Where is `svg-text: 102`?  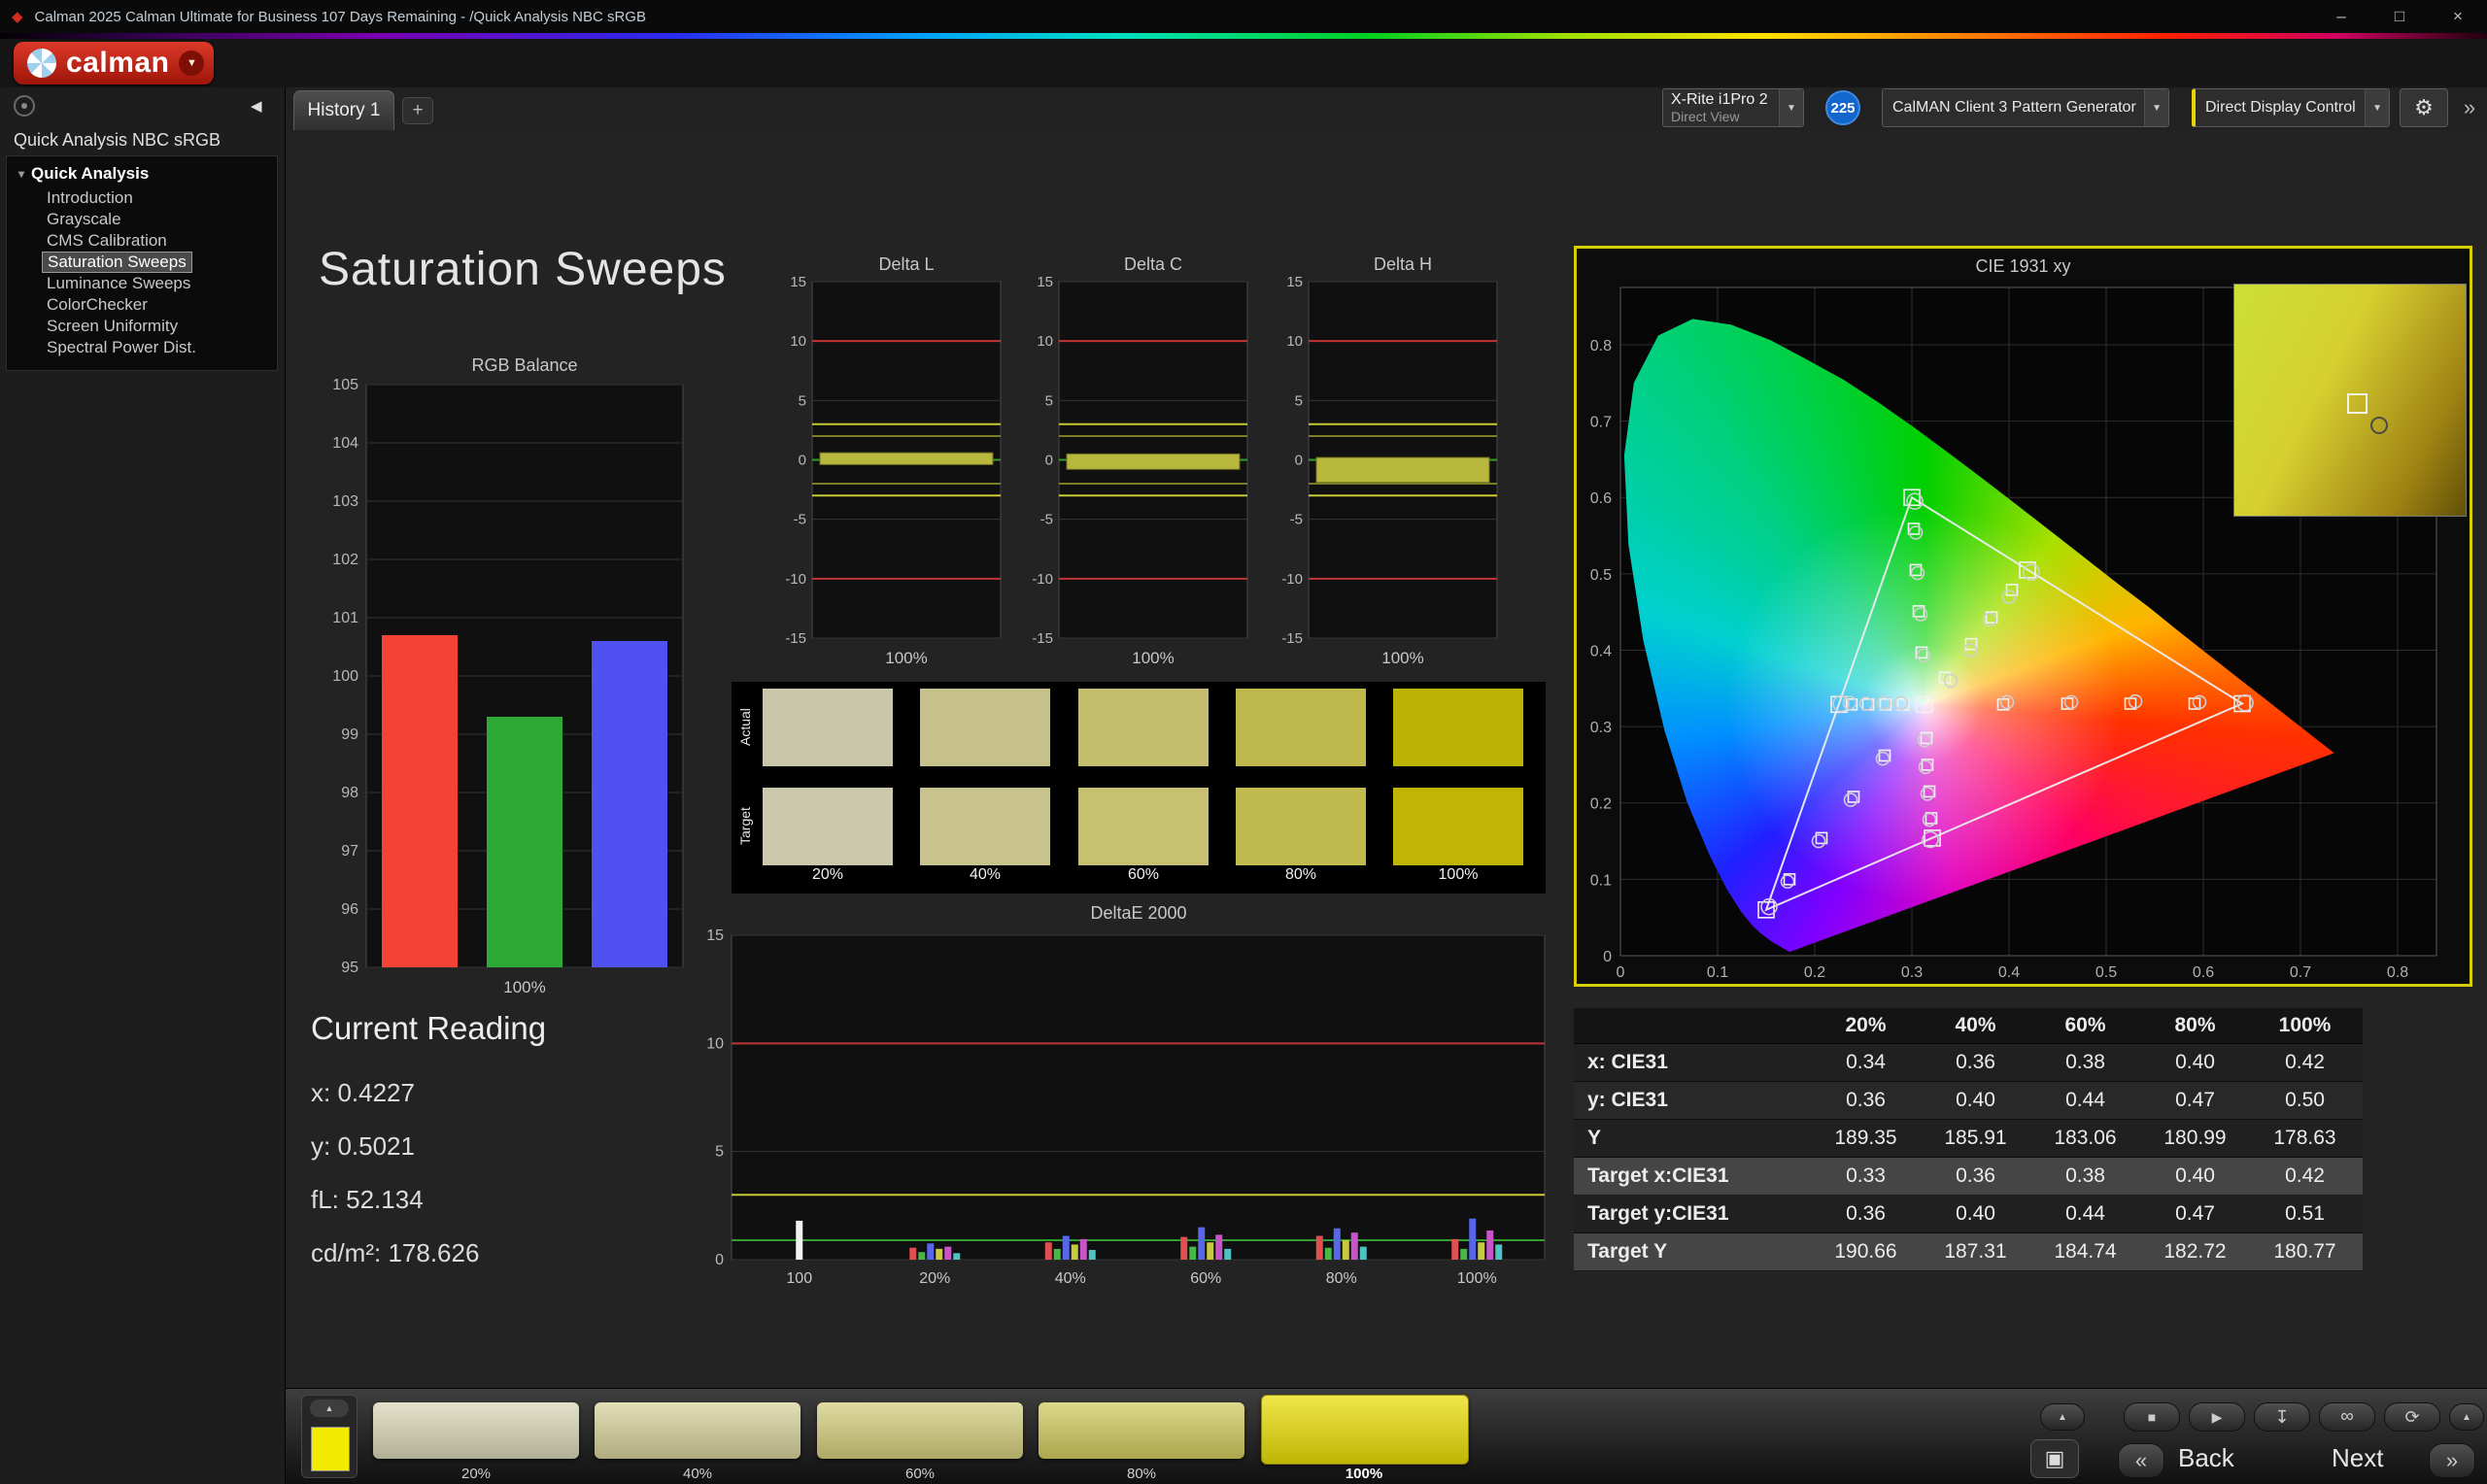
svg-text: 102 is located at coordinates (345, 560).